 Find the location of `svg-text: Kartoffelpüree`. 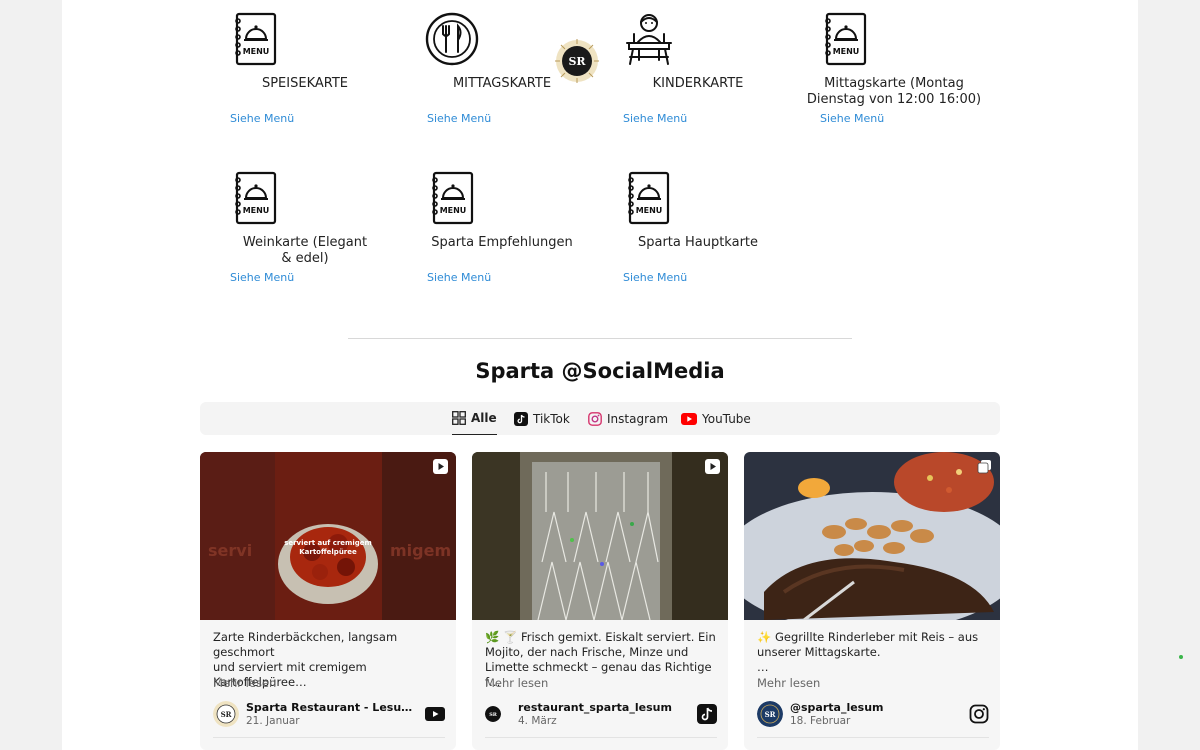

svg-text: Kartoffelpüree is located at coordinates (328, 552).